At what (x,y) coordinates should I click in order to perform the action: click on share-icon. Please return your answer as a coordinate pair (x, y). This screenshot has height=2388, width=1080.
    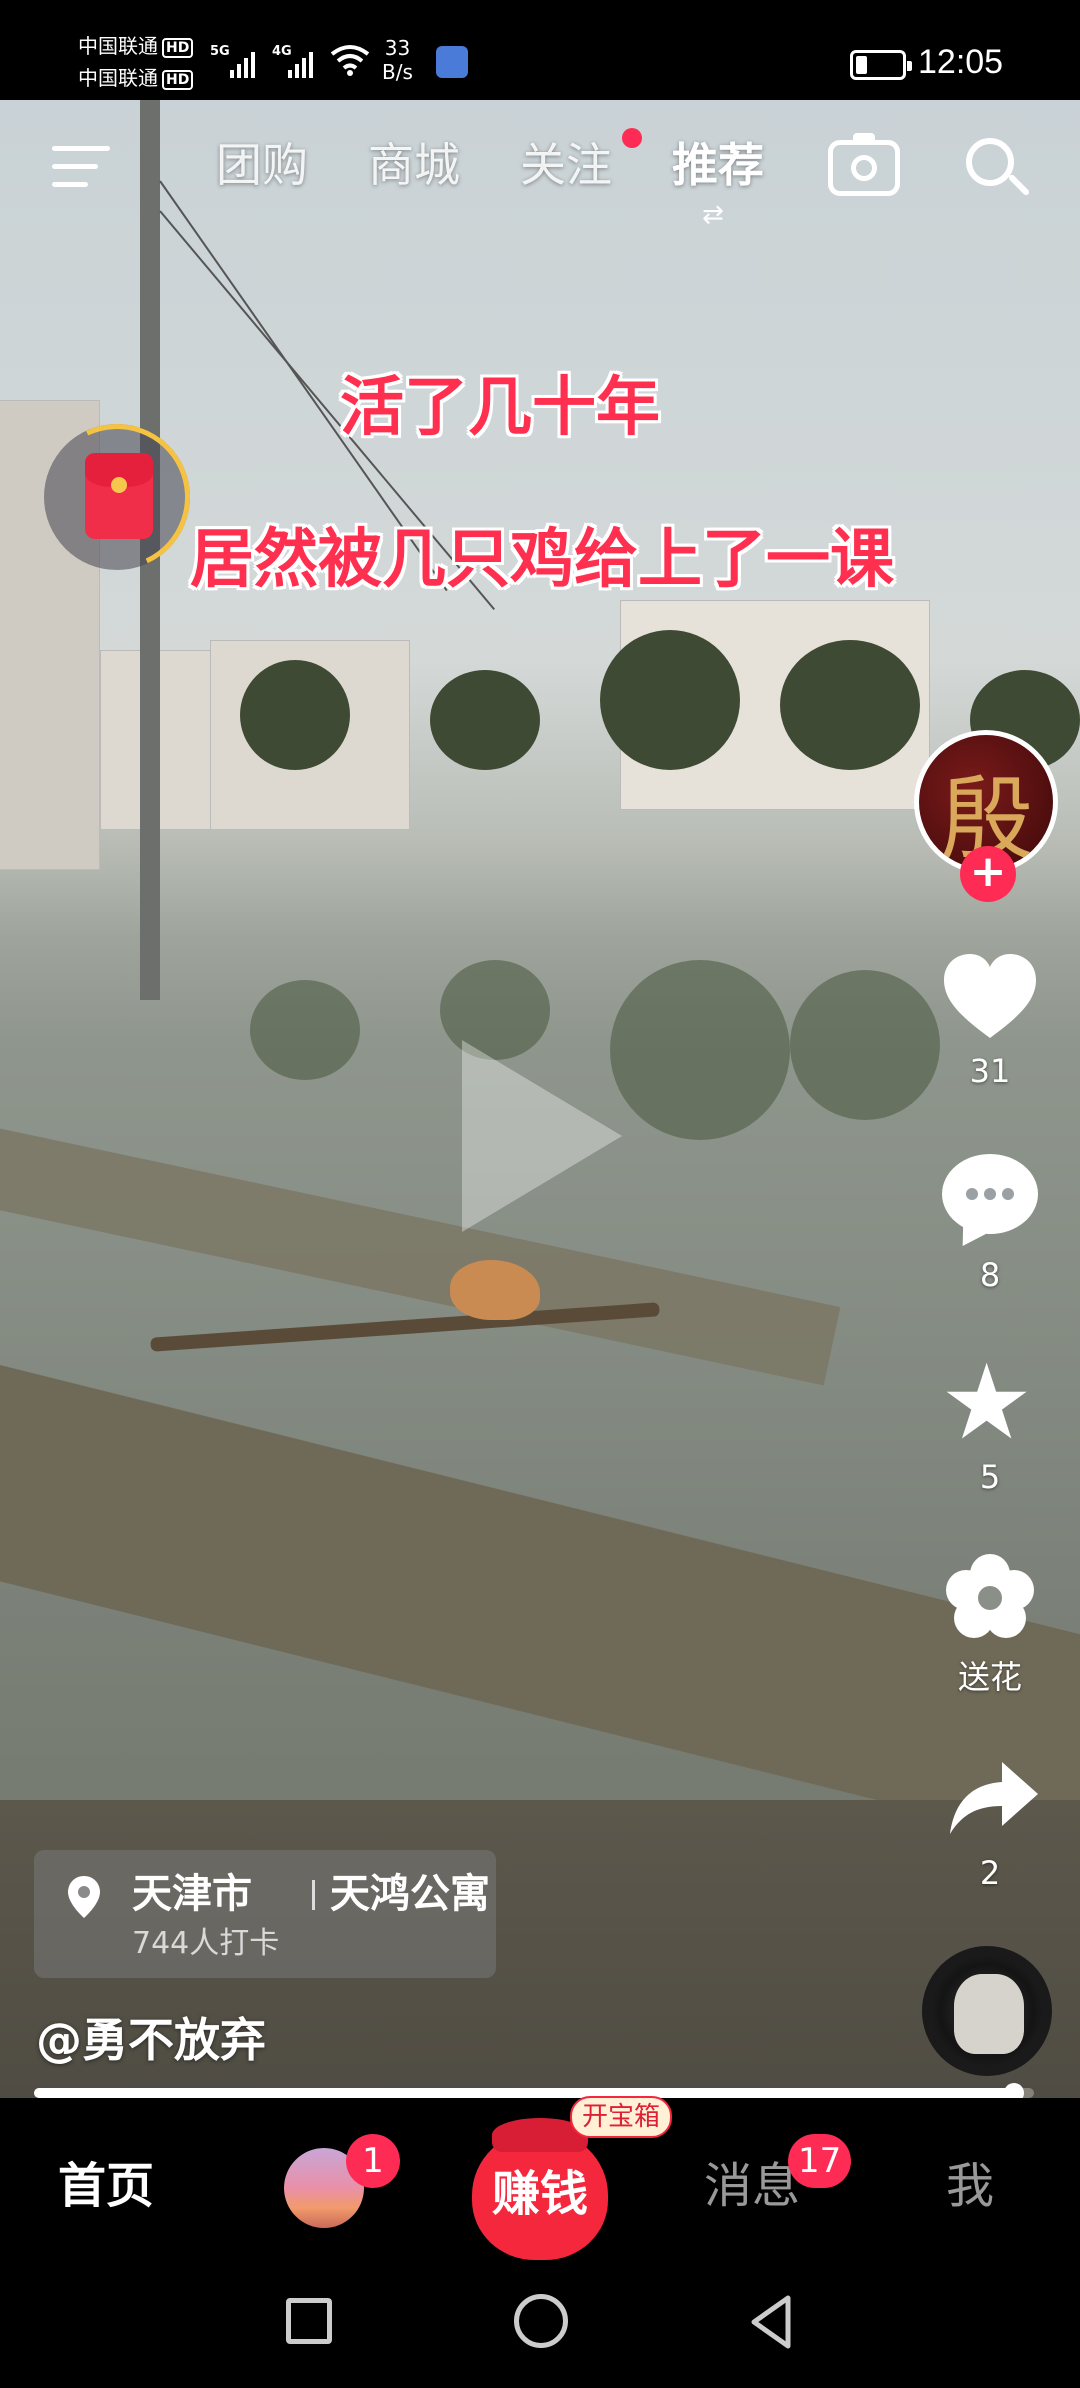
    Looking at the image, I should click on (993, 1798).